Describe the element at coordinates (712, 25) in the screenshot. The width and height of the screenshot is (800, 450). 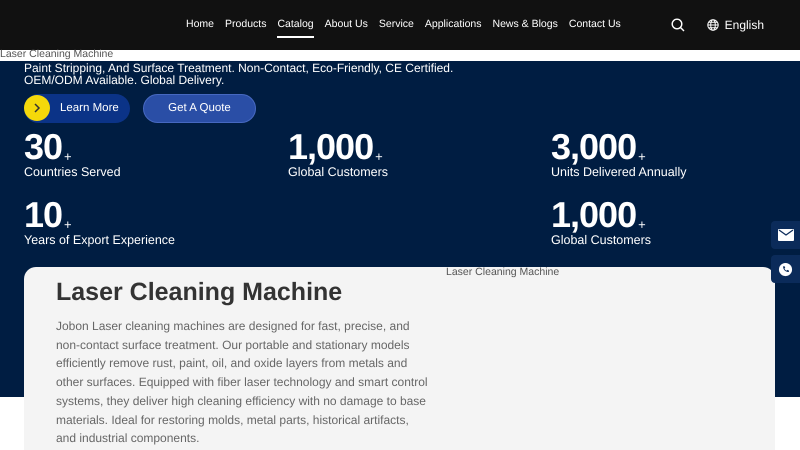
I see `globe-icon` at that location.